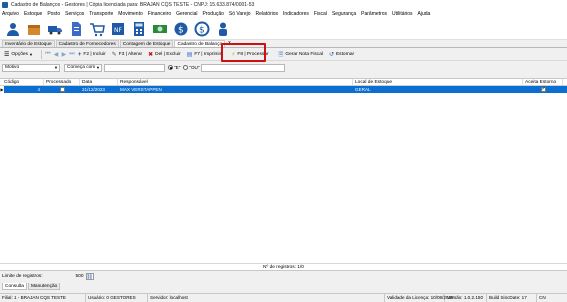  Describe the element at coordinates (134, 67) in the screenshot. I see `filter-value-input` at that location.